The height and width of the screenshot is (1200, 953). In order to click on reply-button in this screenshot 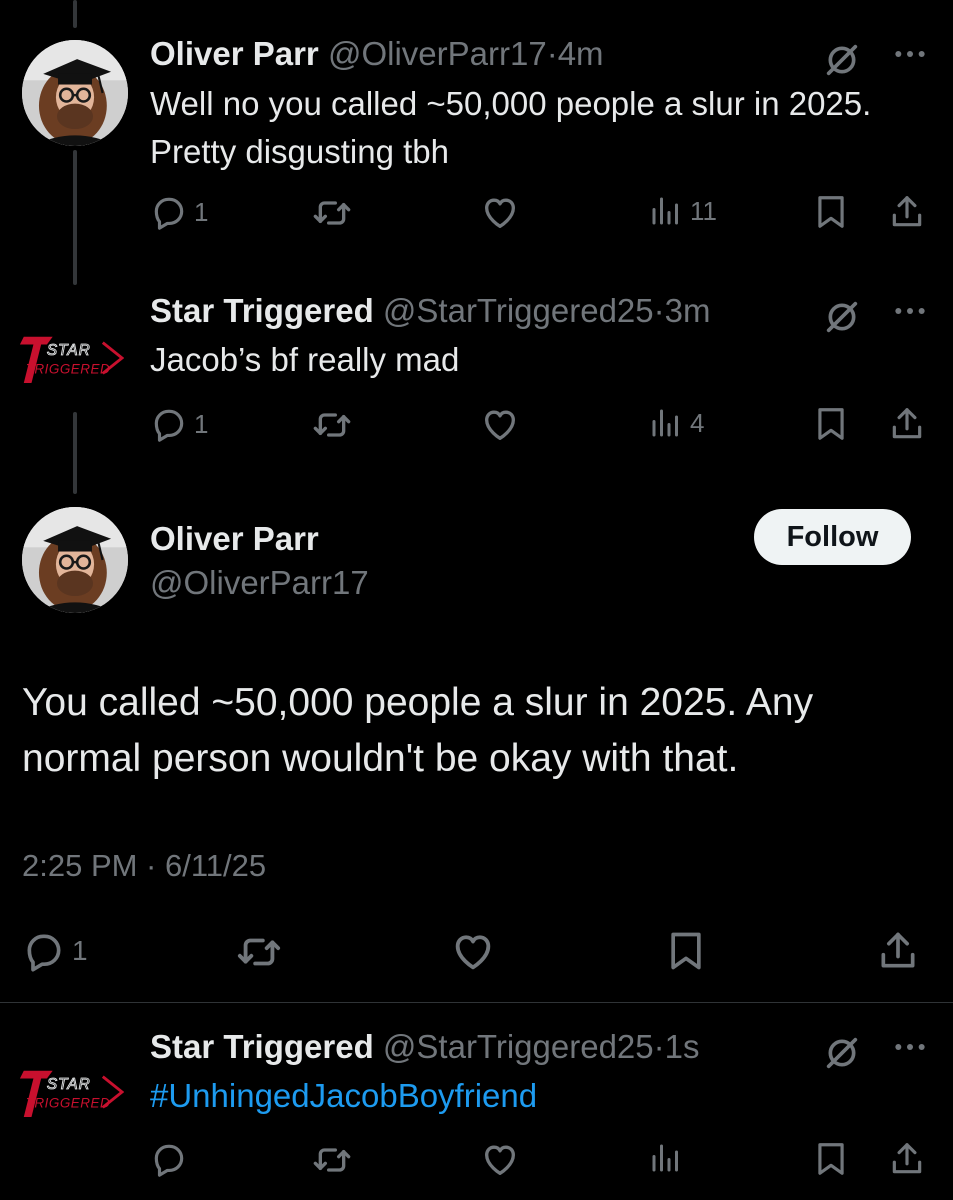, I will do `click(169, 1159)`.